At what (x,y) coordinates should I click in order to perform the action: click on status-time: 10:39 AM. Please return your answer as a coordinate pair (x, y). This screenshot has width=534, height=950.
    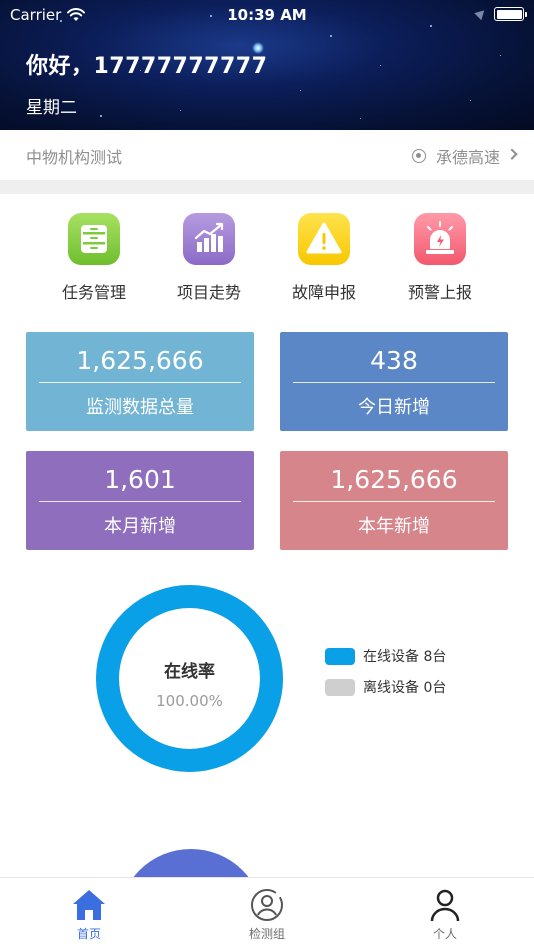
    Looking at the image, I should click on (267, 15).